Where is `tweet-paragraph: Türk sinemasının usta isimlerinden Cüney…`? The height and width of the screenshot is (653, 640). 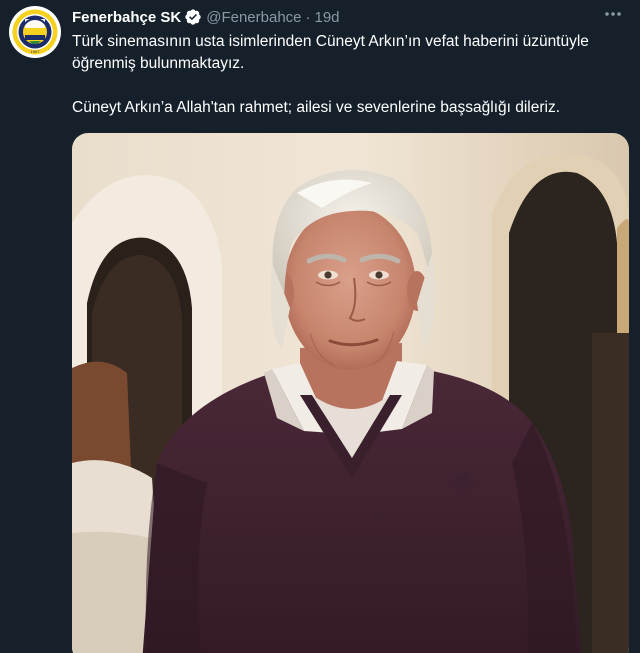 tweet-paragraph: Türk sinemasının usta isimlerinden Cüney… is located at coordinates (330, 52).